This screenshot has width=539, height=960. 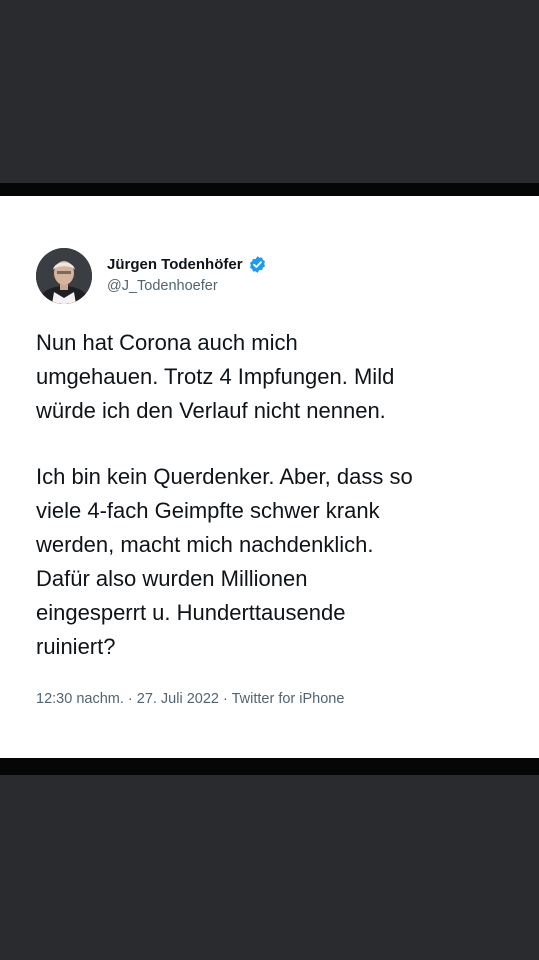 I want to click on author-handle: @J_Todenhoefer, so click(x=162, y=286).